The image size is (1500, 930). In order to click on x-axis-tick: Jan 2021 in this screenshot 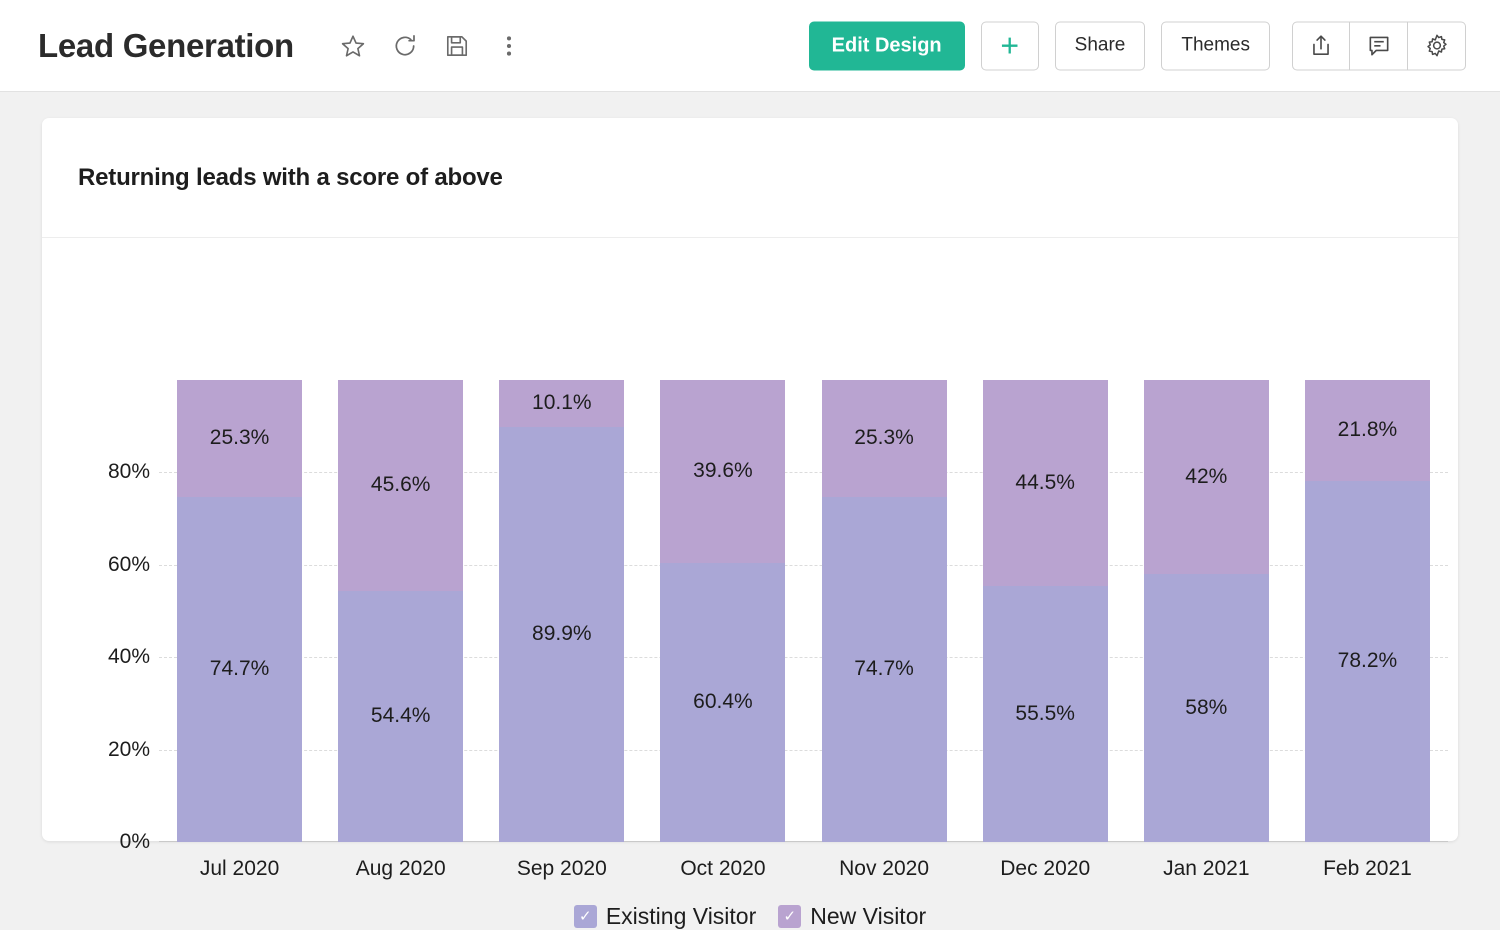, I will do `click(1206, 868)`.